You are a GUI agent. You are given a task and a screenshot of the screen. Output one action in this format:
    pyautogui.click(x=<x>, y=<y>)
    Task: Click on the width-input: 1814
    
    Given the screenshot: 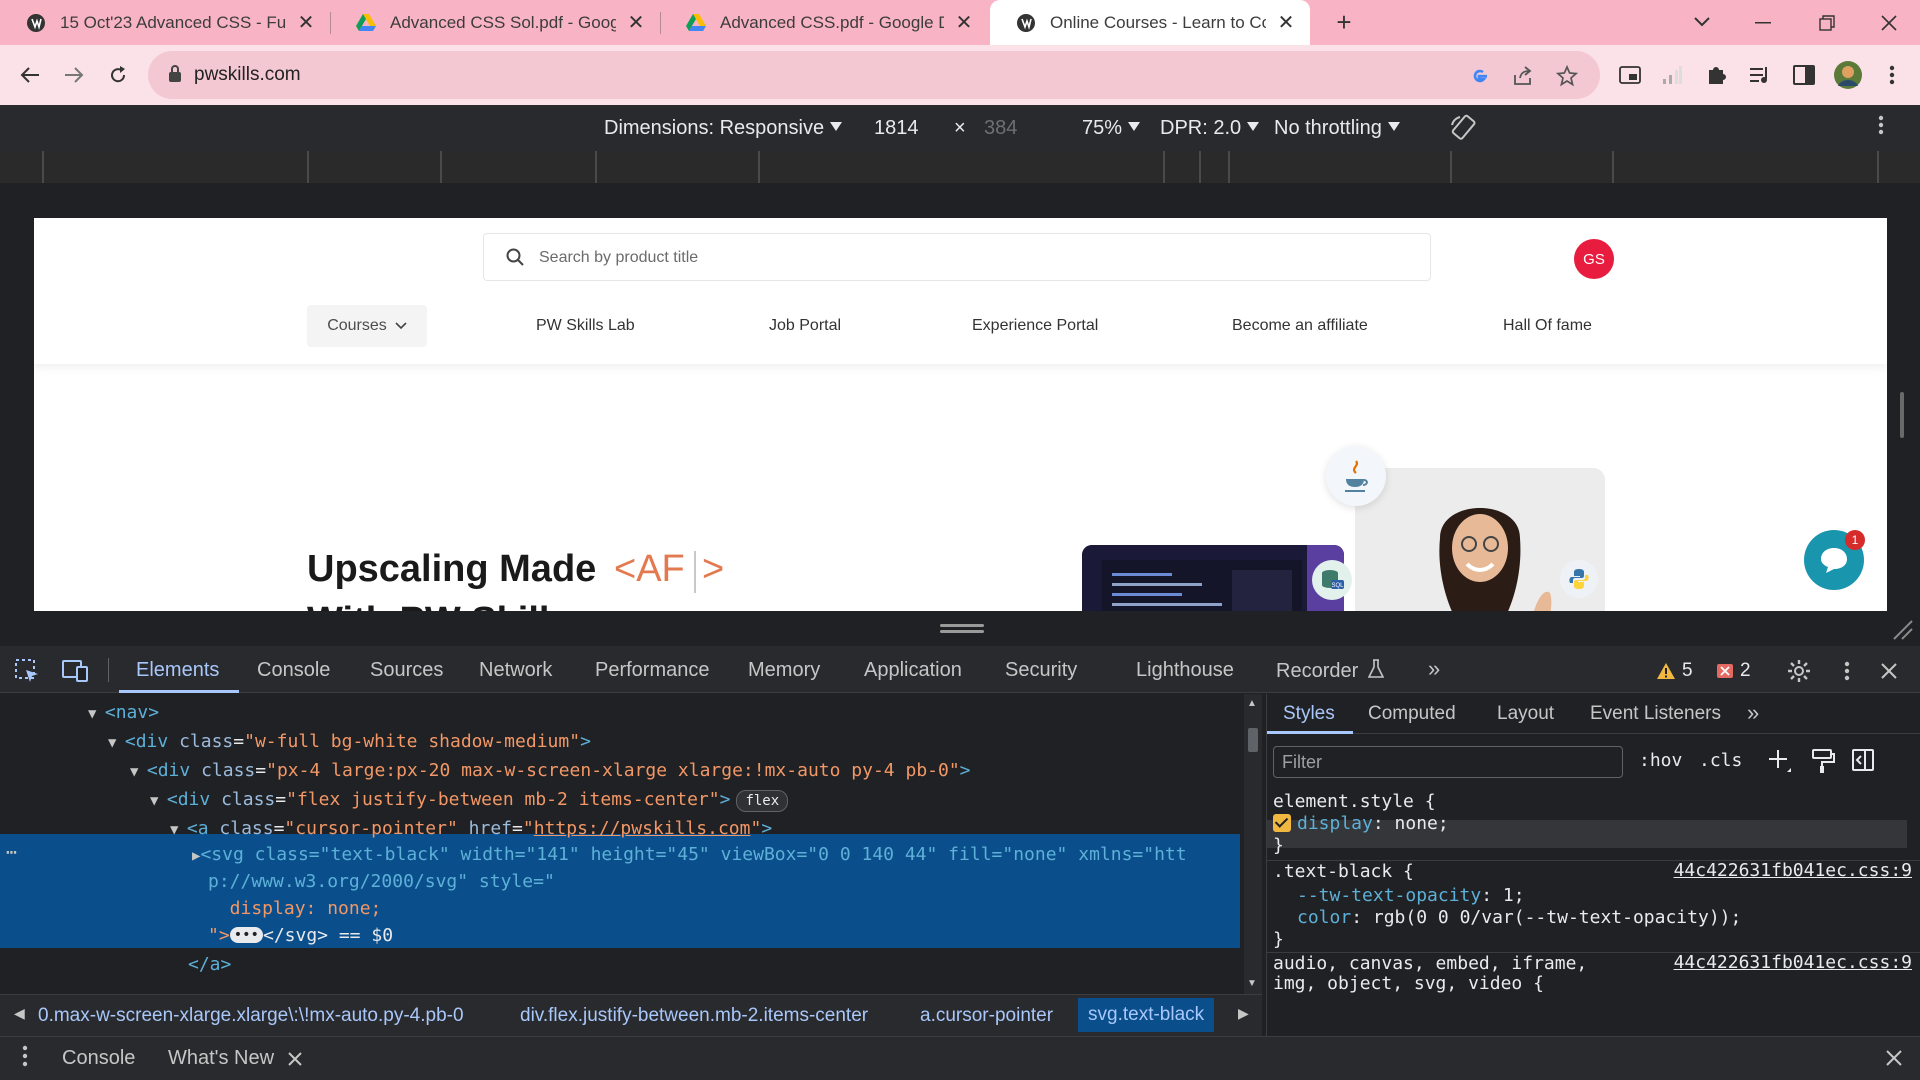 What is the action you would take?
    pyautogui.click(x=896, y=128)
    